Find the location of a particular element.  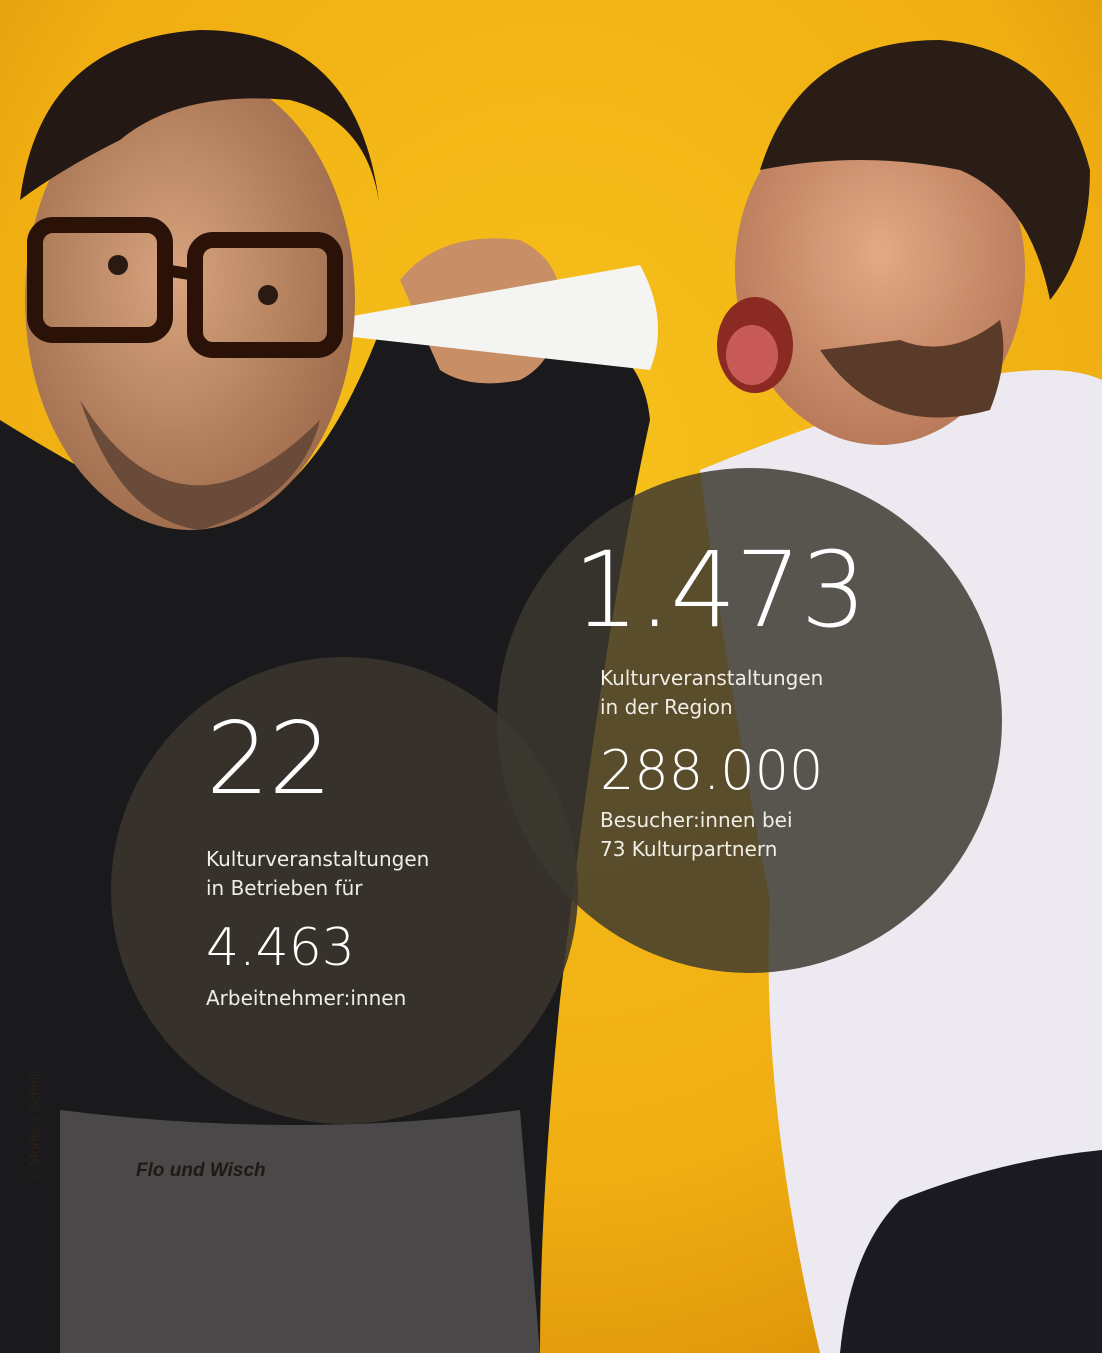

stat-label-line2: in der Region is located at coordinates (666, 707).